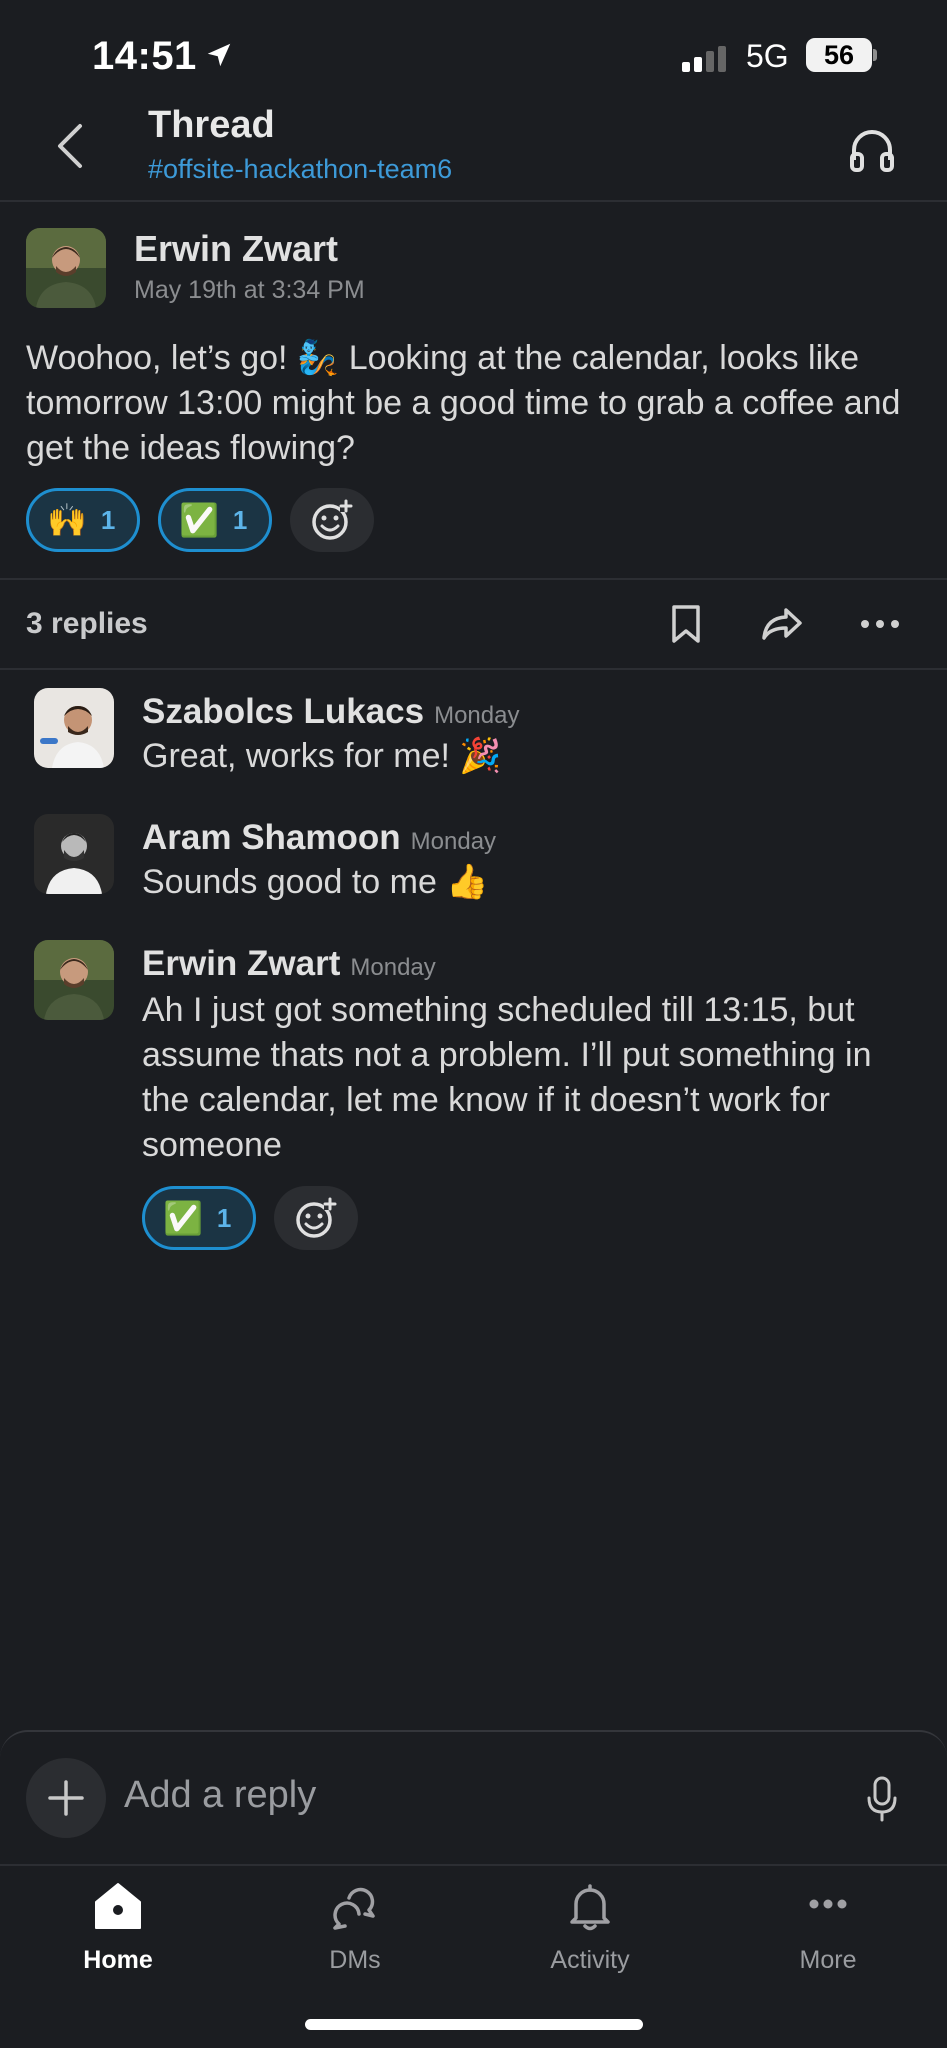  What do you see at coordinates (828, 1927) in the screenshot?
I see `tab-more: More` at bounding box center [828, 1927].